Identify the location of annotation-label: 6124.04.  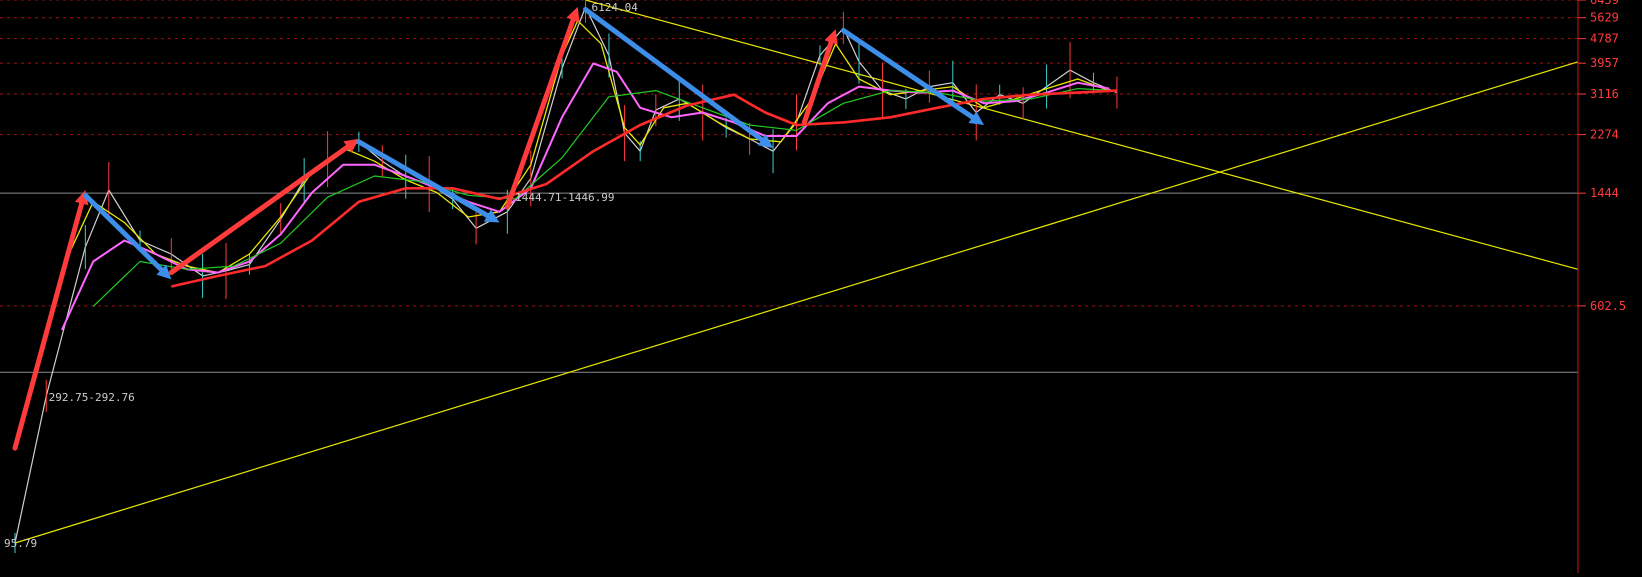
(614, 7).